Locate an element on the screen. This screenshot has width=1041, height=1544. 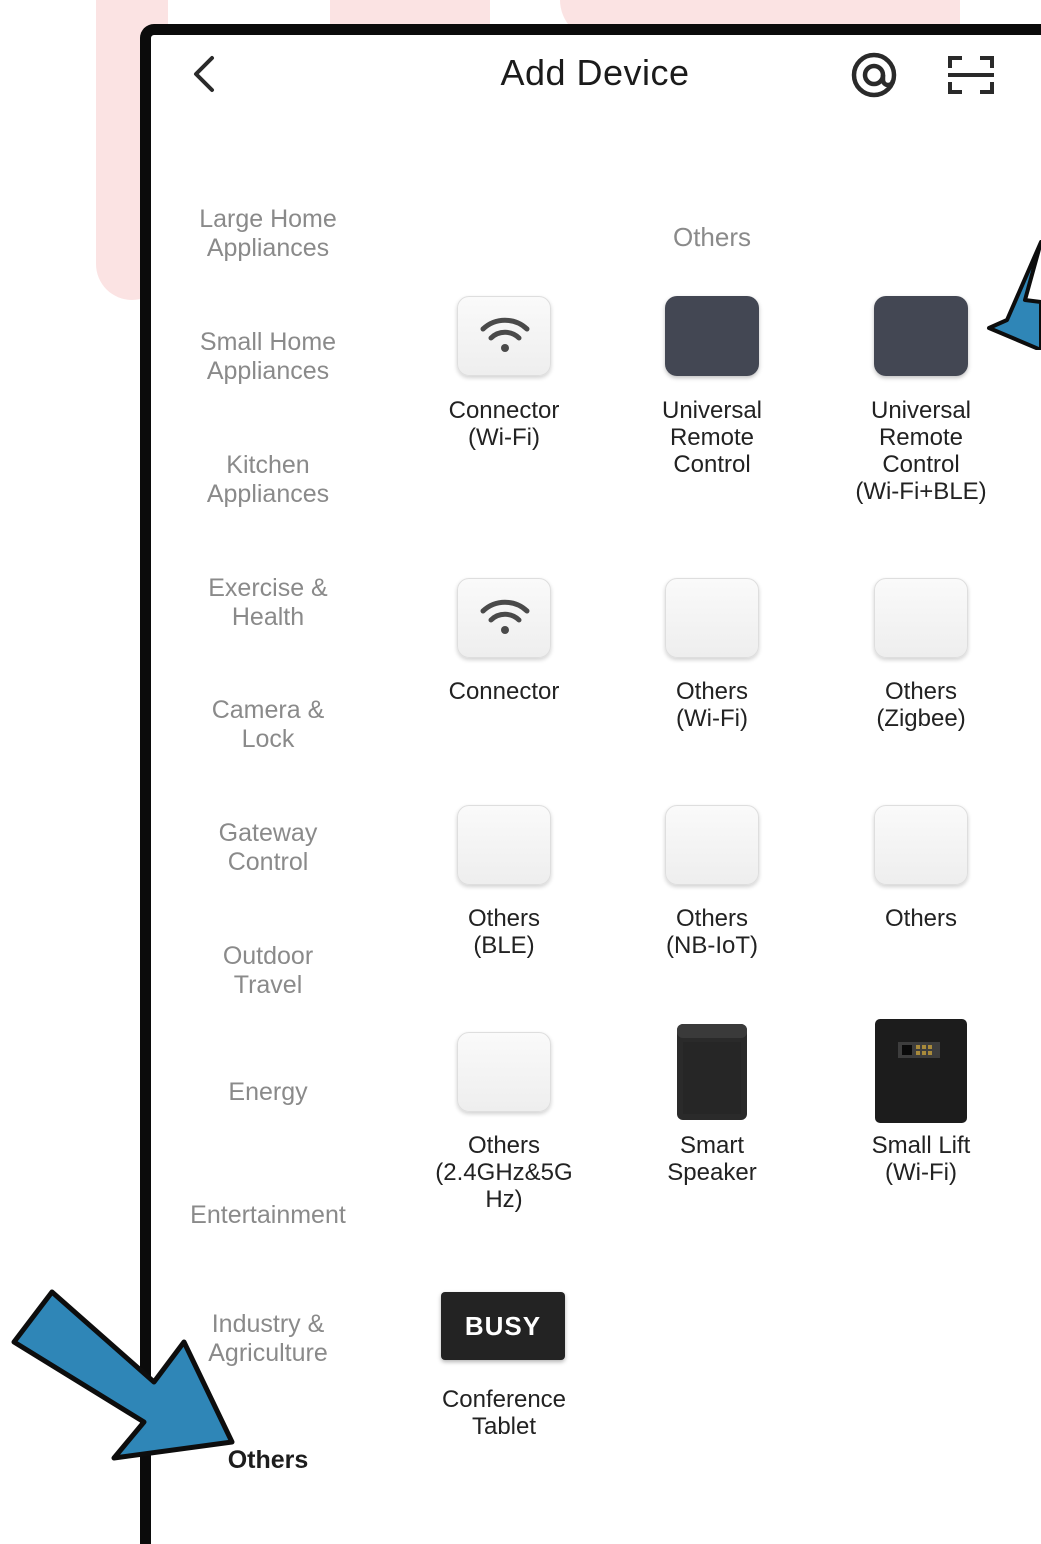
device-label: Small Lift (Wi-Fi) is located at coordinates (921, 1159).